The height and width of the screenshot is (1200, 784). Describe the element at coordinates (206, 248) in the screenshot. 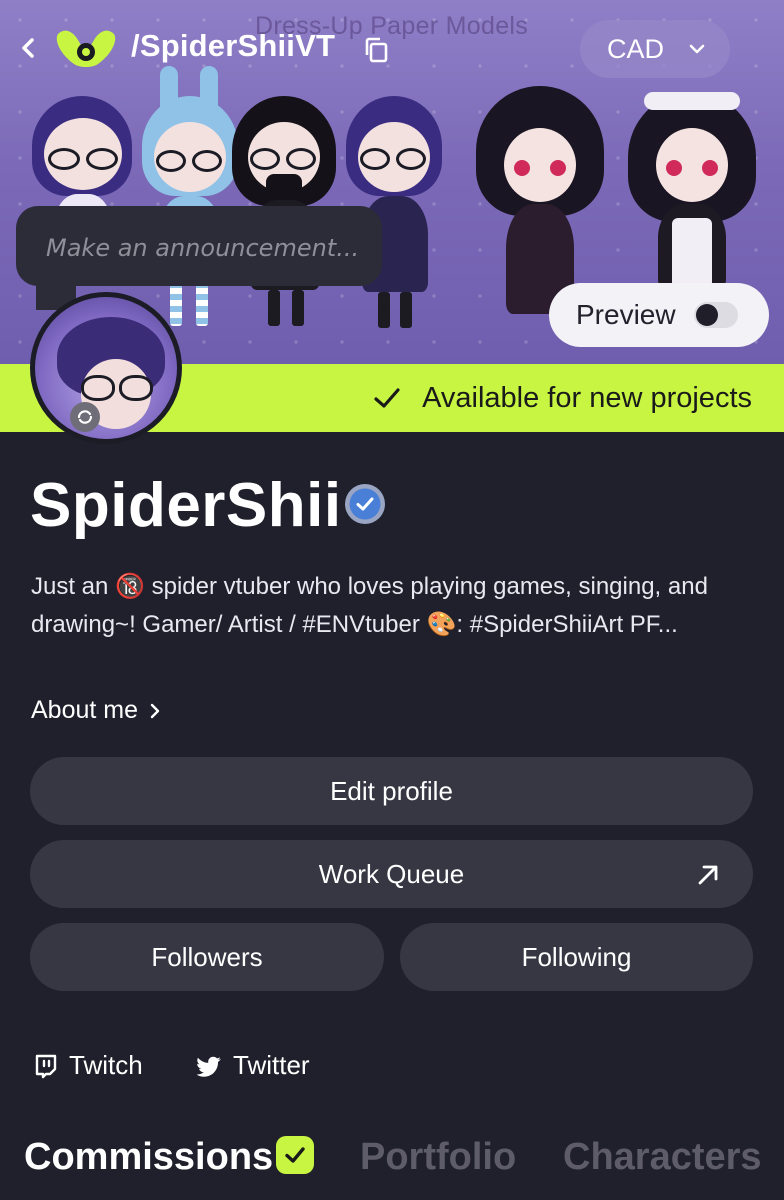

I see `announcement-input` at that location.